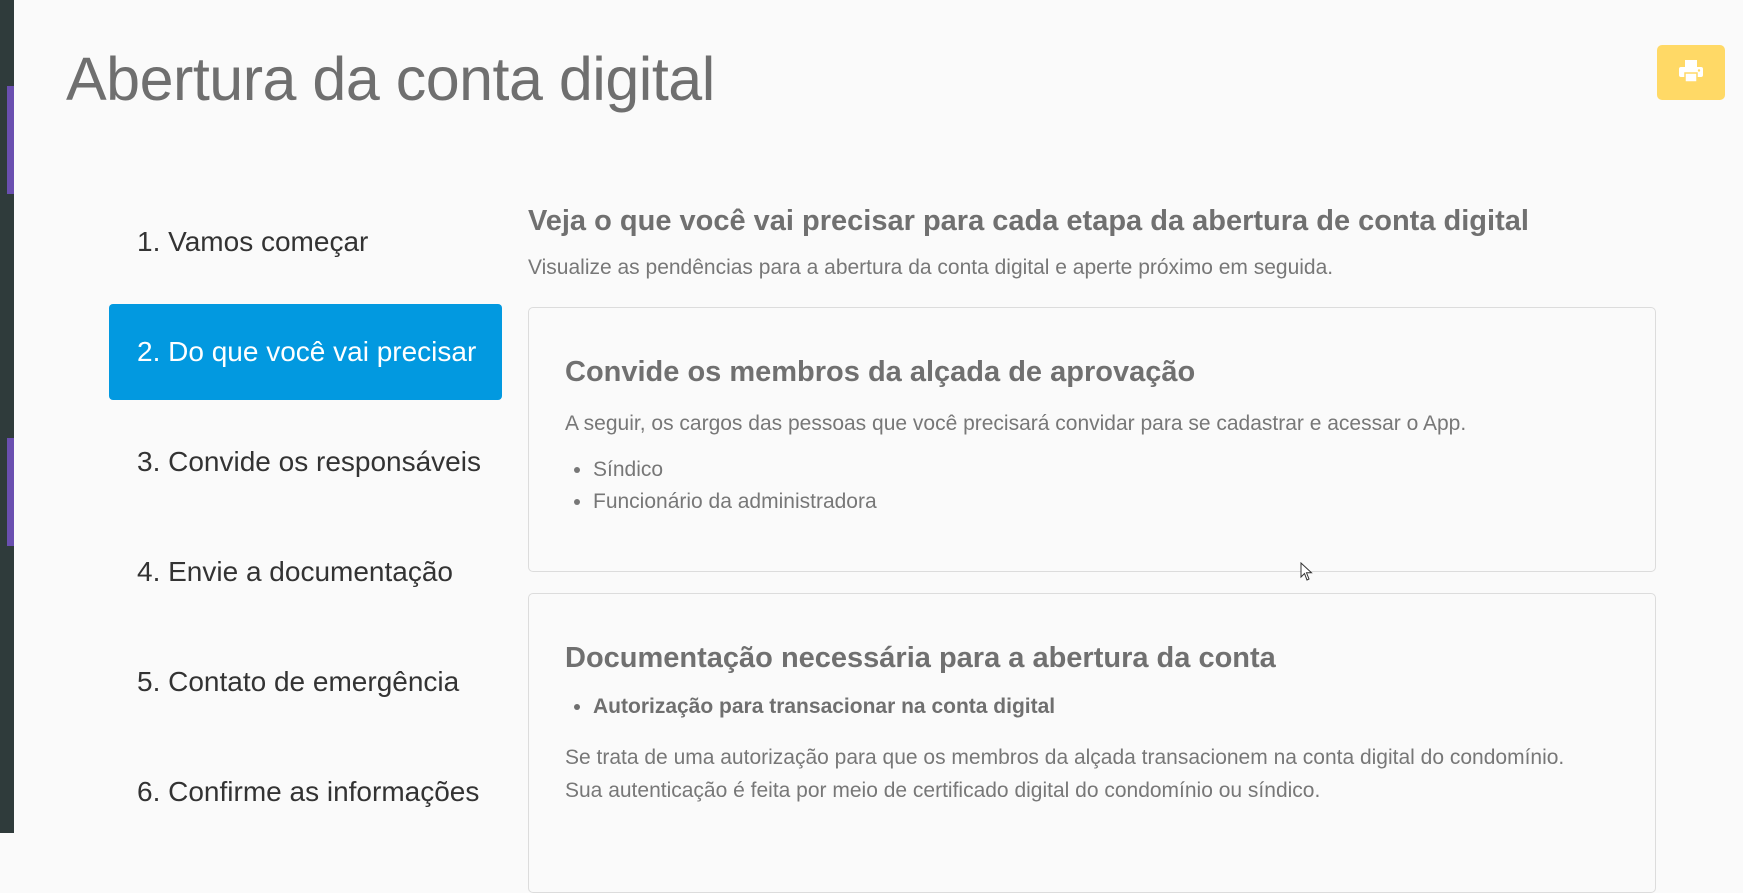 The height and width of the screenshot is (893, 1743). Describe the element at coordinates (7, 416) in the screenshot. I see `left-edge-strip` at that location.